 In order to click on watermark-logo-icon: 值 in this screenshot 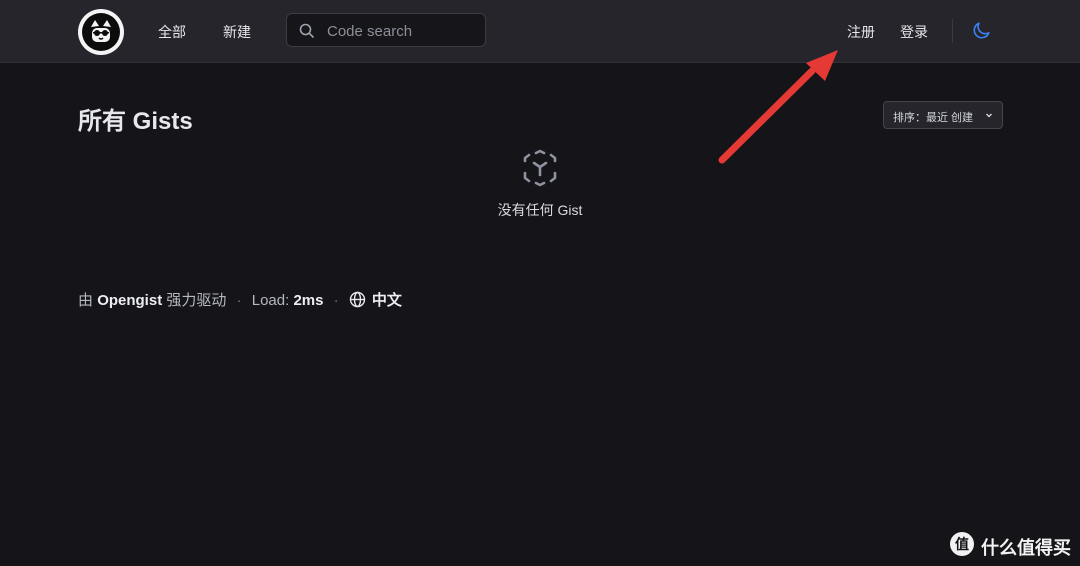, I will do `click(962, 544)`.